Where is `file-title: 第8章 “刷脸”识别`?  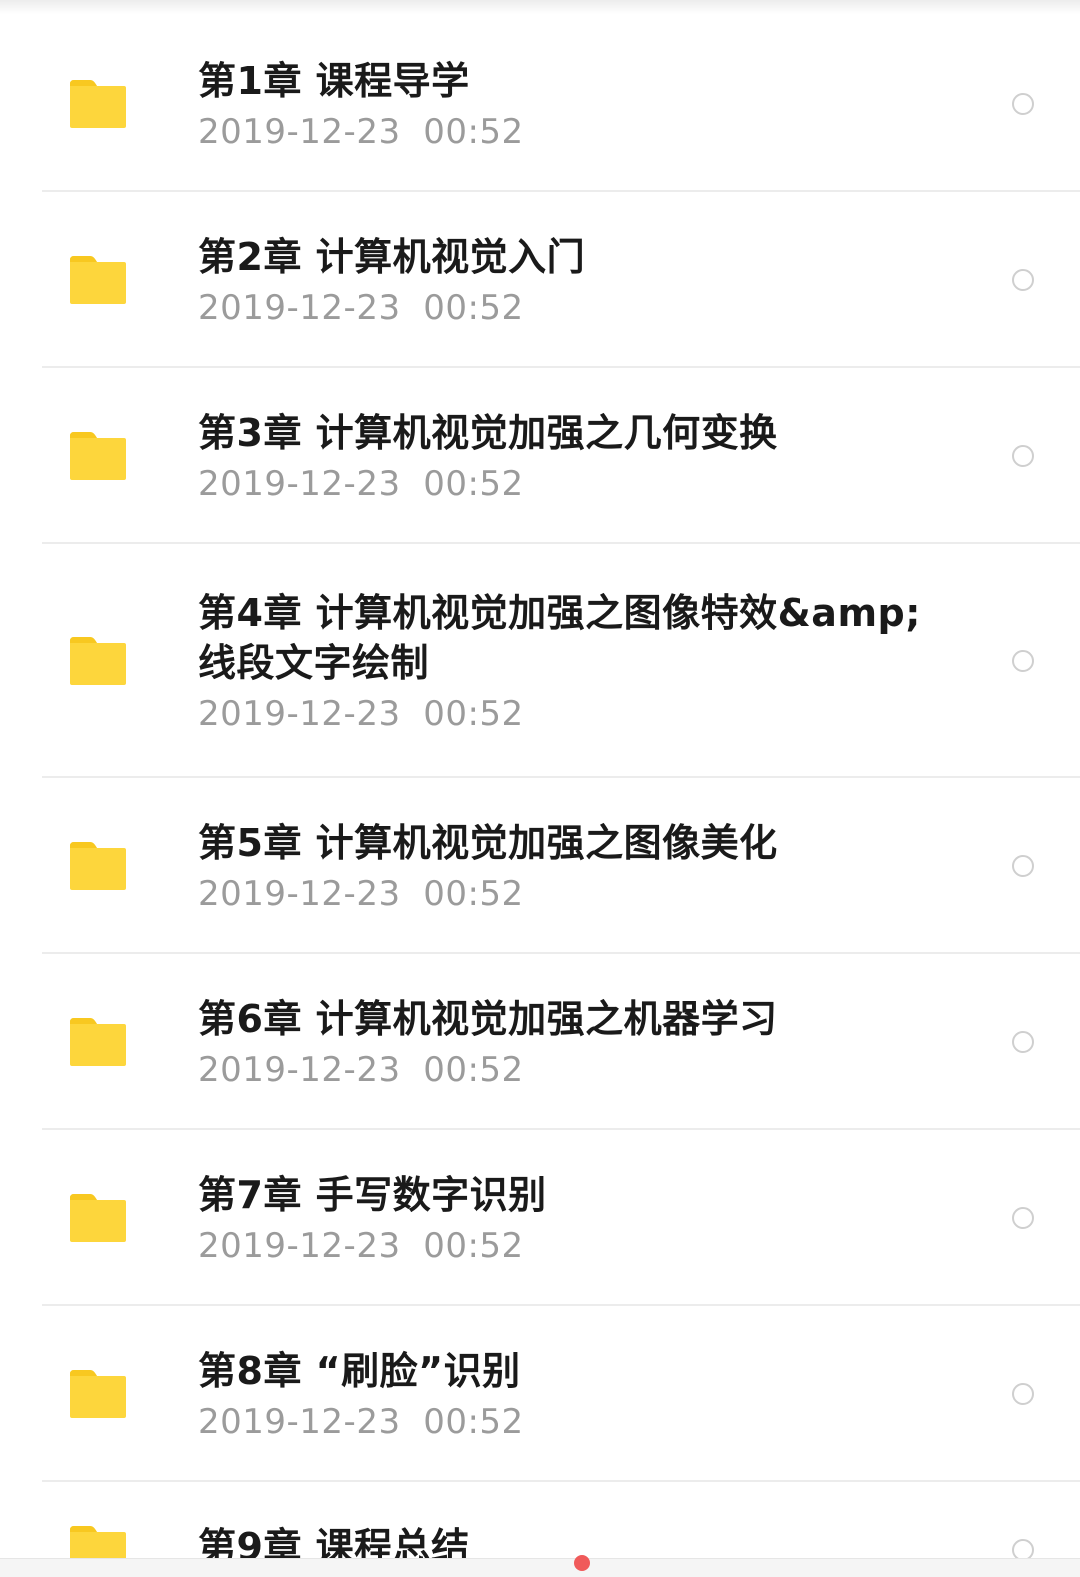
file-title: 第8章 “刷脸”识别 is located at coordinates (359, 1371).